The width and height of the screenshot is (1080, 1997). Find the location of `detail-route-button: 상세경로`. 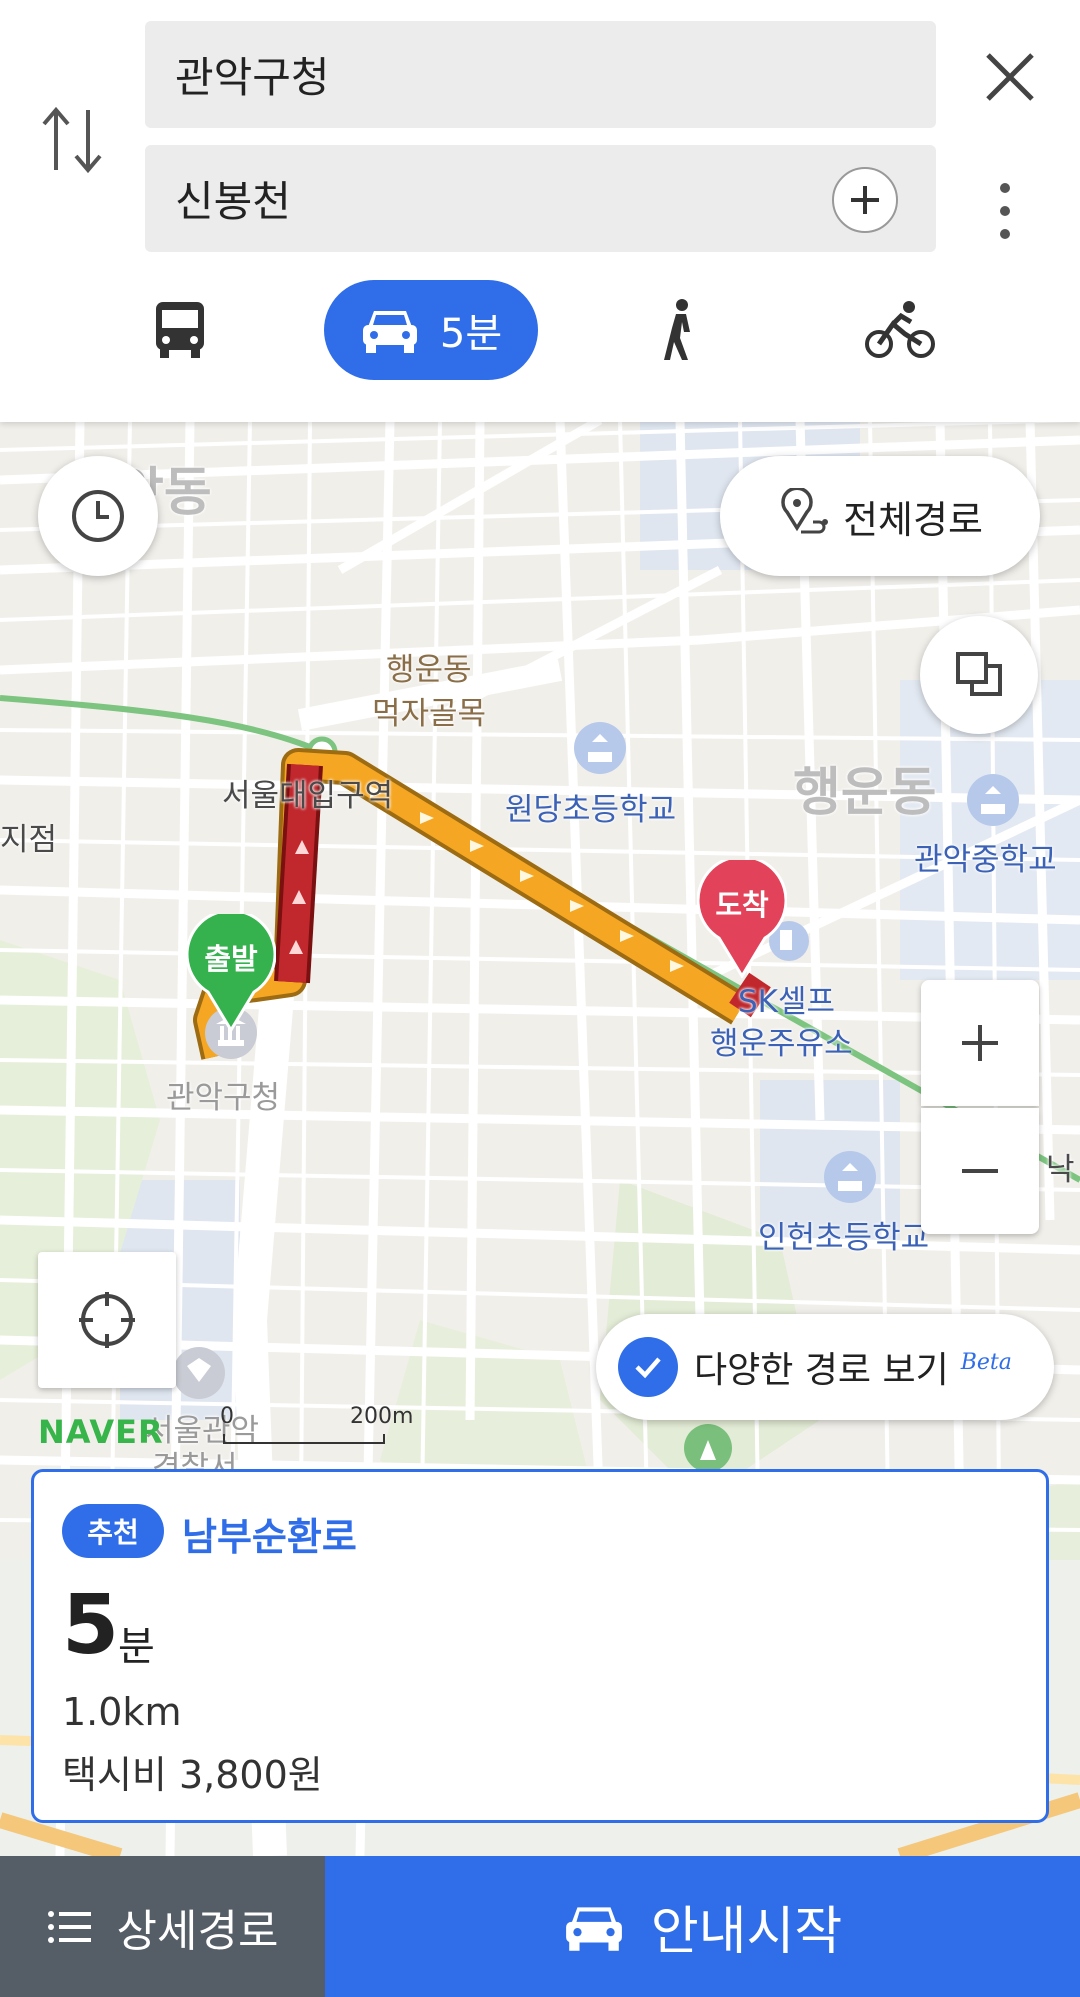

detail-route-button: 상세경로 is located at coordinates (162, 1926).